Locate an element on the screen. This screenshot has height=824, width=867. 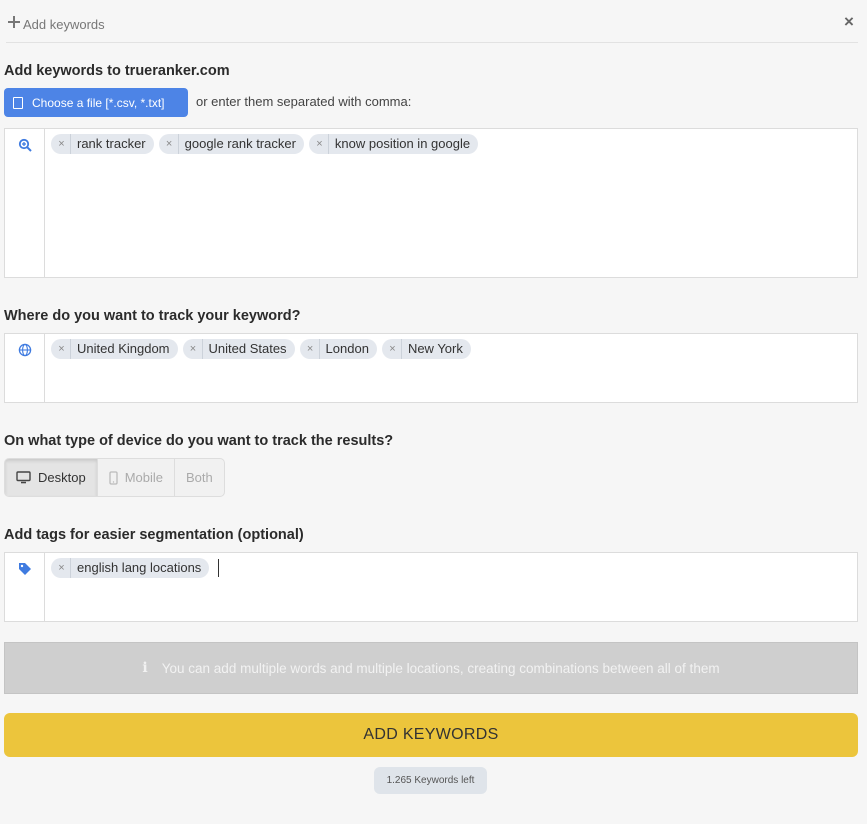
keyword-chip: × rank tracker is located at coordinates (102, 144).